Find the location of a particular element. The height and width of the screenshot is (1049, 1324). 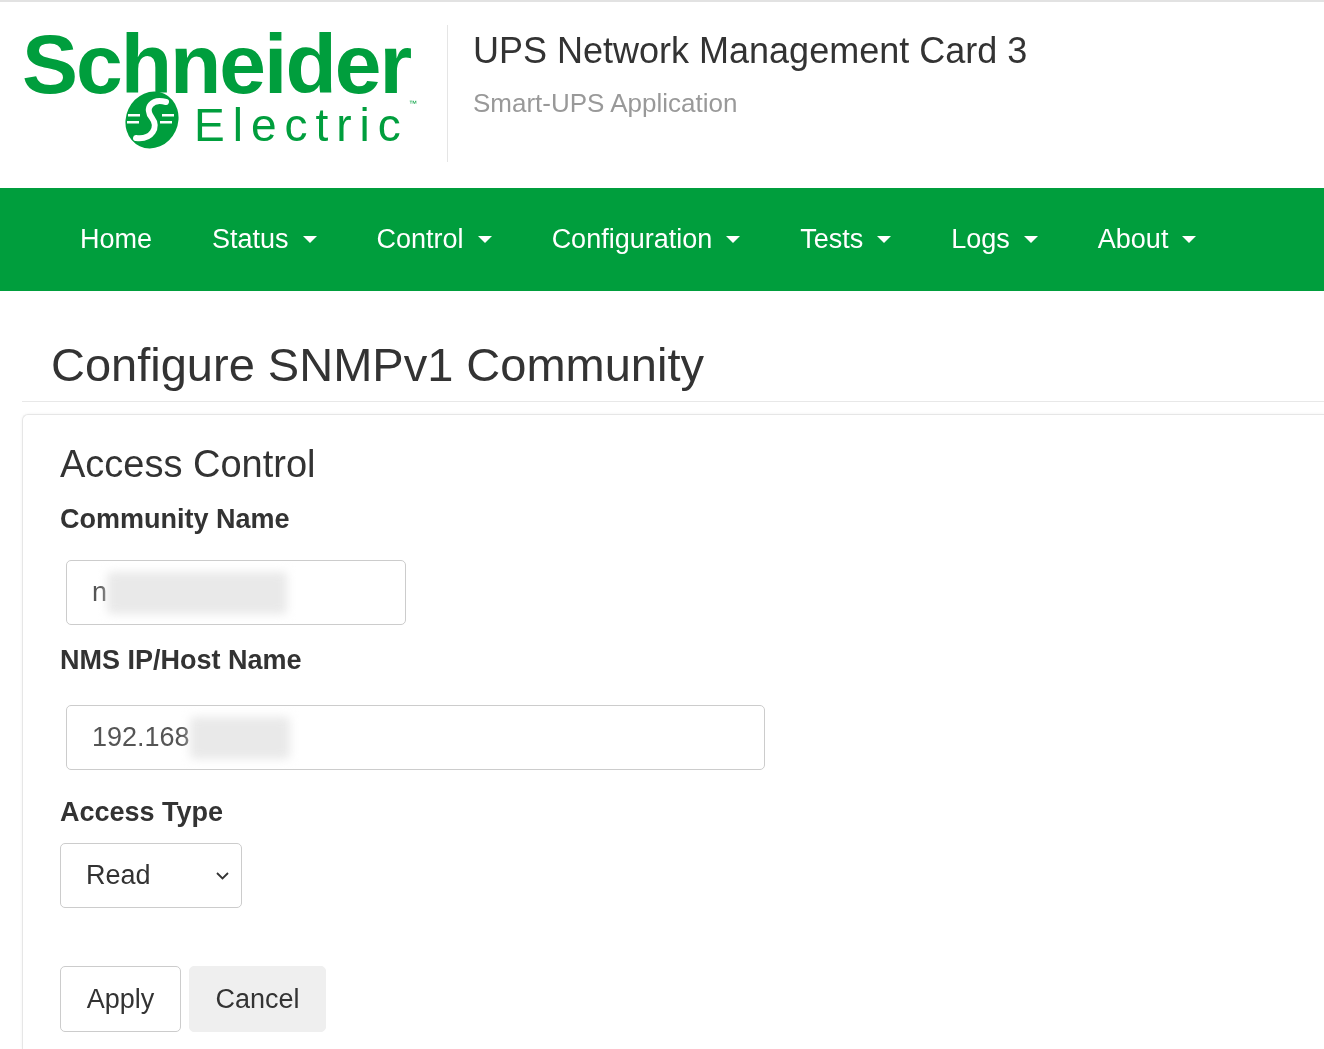

trademark-mark: ™ is located at coordinates (412, 104).